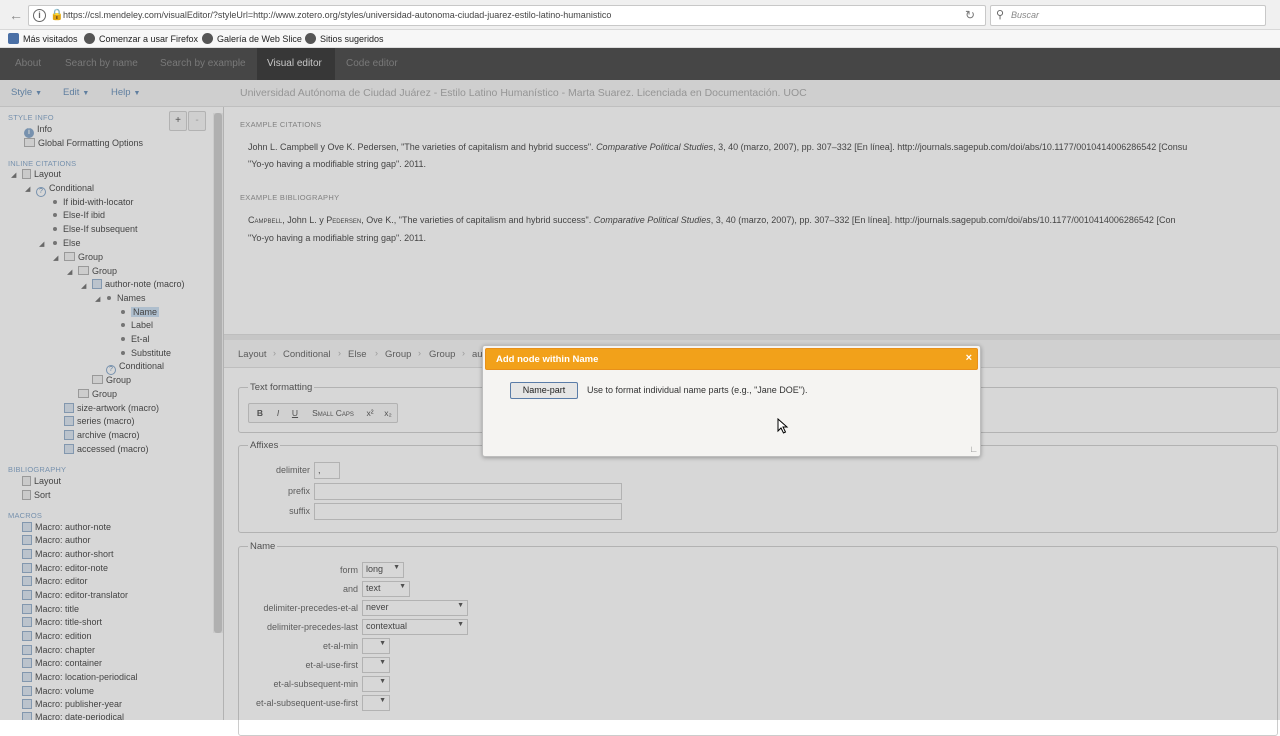  I want to click on bookmark-mas-visitados: Más visitados, so click(43, 38).